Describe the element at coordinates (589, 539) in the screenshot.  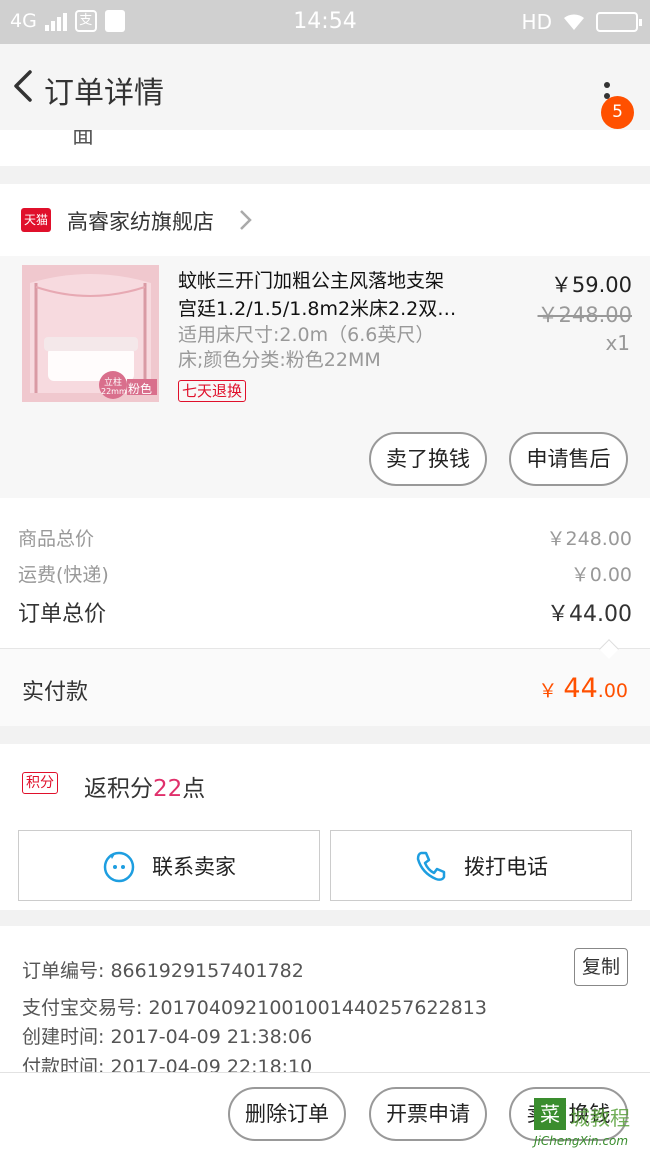
I see `goods-total-value: ￥248.00` at that location.